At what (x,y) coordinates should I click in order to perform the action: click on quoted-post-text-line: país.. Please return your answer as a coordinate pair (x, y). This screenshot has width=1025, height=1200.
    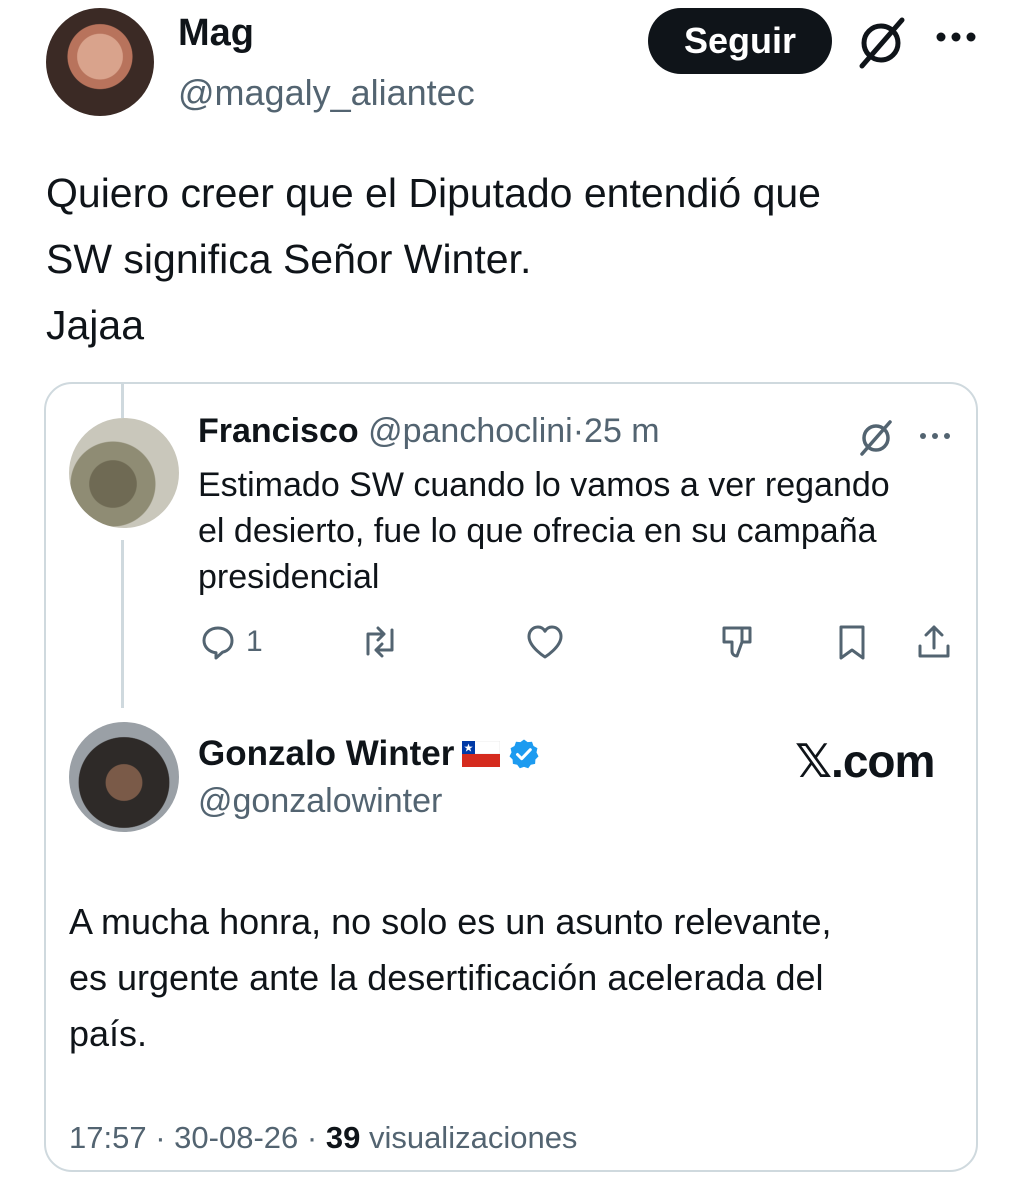
    Looking at the image, I should click on (108, 1033).